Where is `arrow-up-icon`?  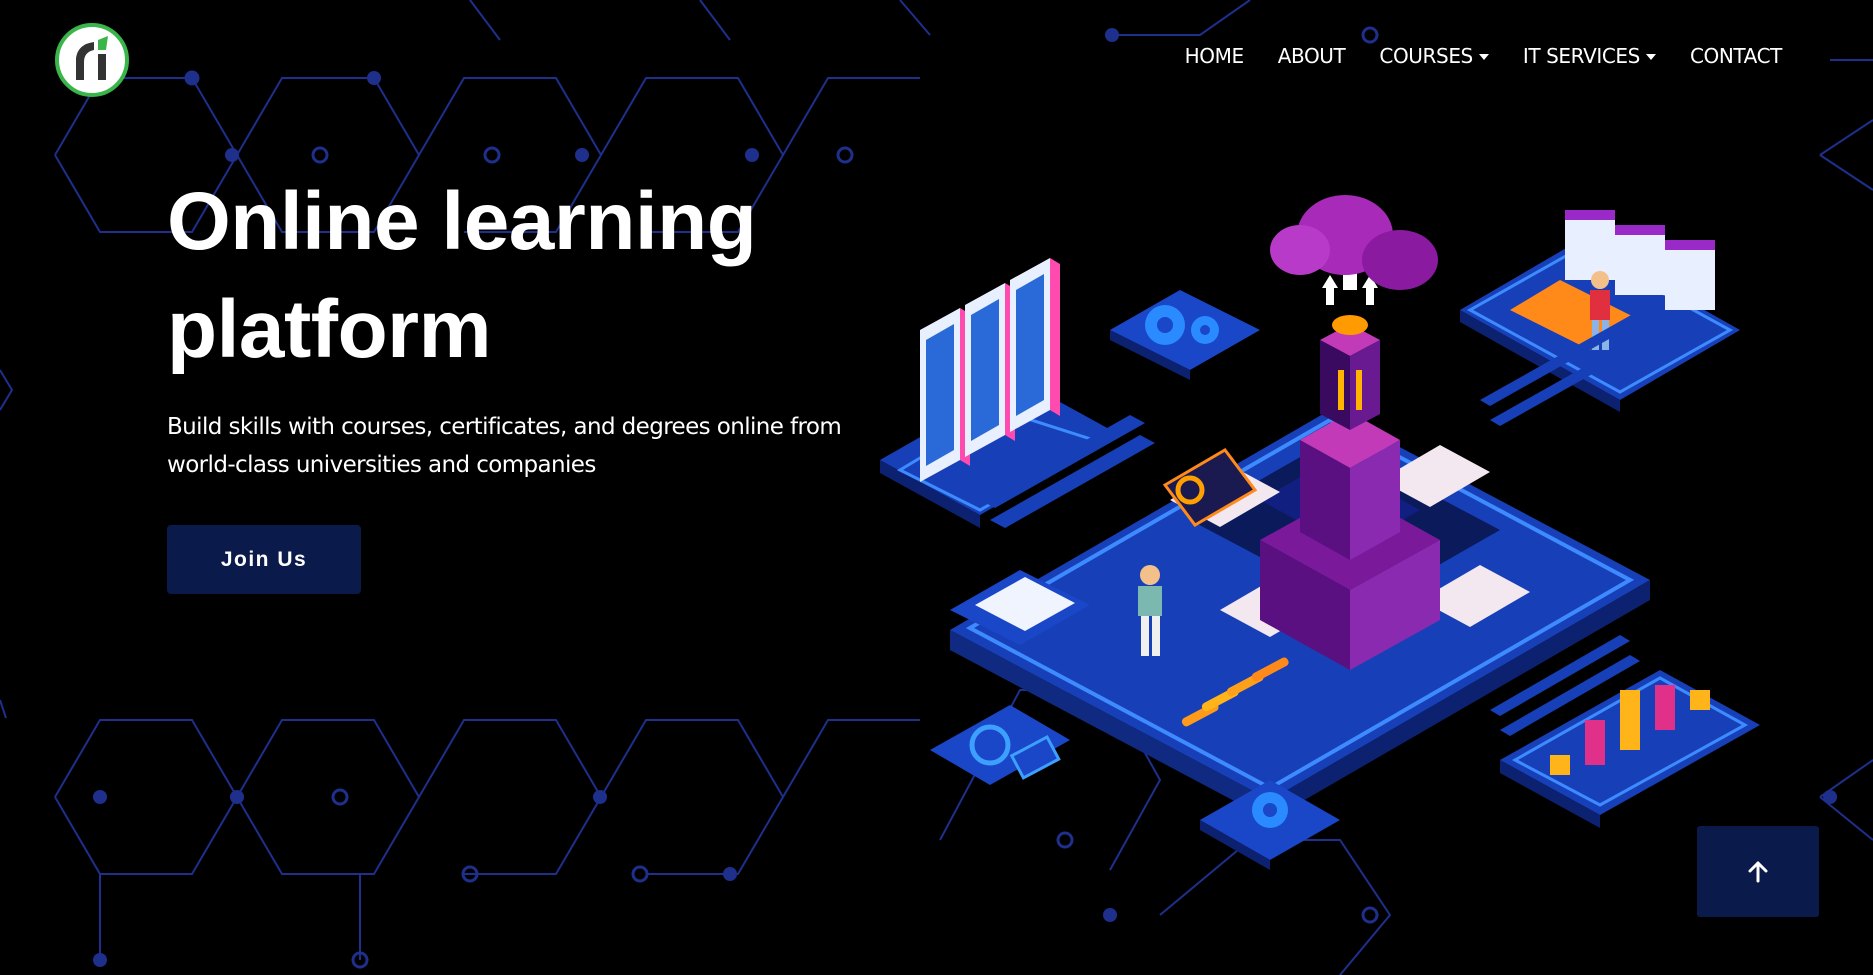
arrow-up-icon is located at coordinates (1758, 871).